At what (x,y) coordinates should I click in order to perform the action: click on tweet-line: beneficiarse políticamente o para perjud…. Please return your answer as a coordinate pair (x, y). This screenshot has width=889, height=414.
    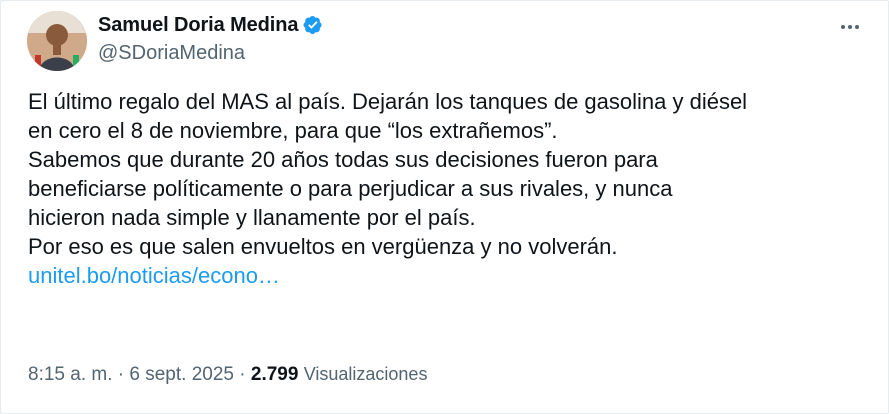
    Looking at the image, I should click on (350, 188).